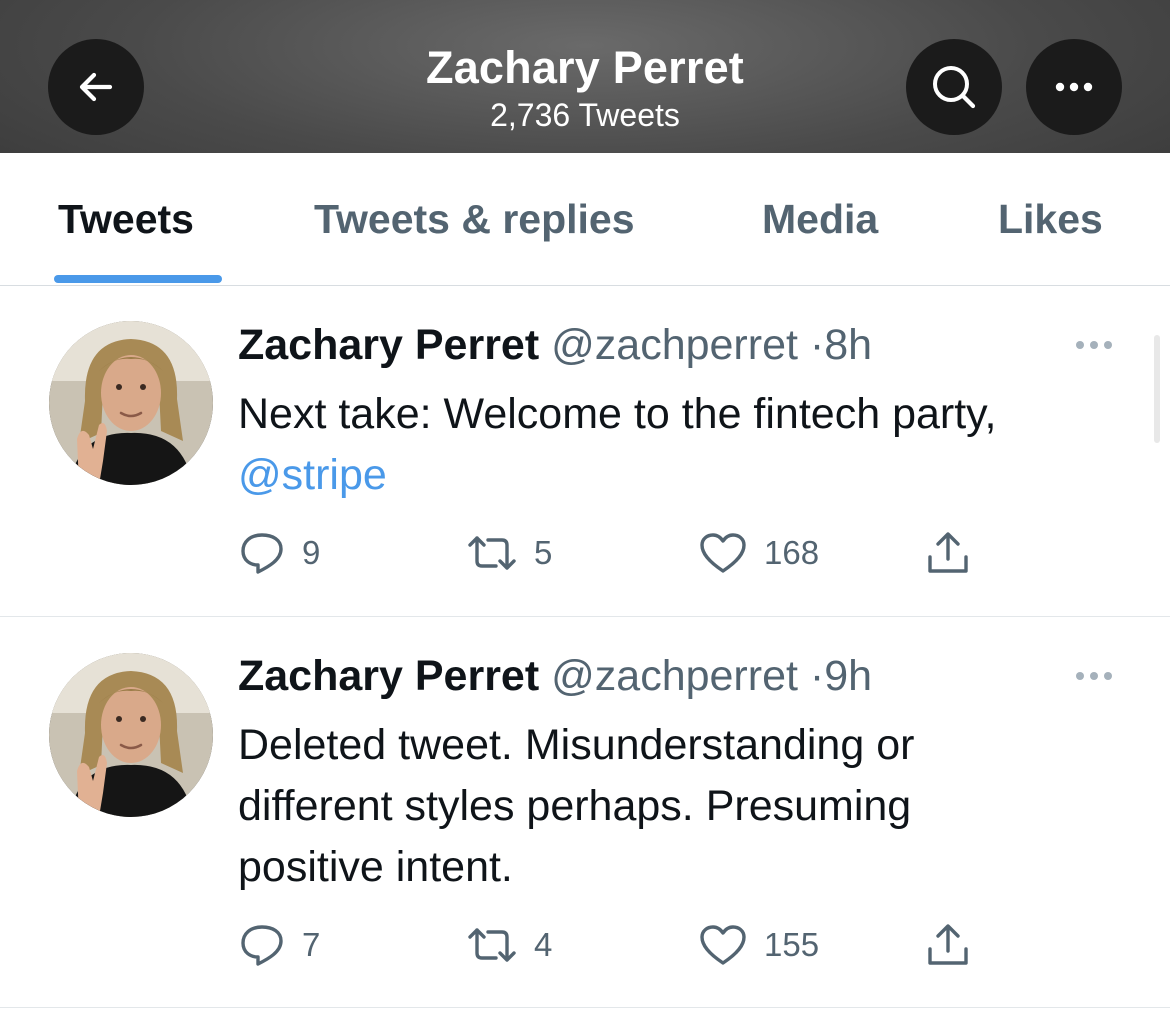  What do you see at coordinates (758, 553) in the screenshot?
I see `like-button: 168` at bounding box center [758, 553].